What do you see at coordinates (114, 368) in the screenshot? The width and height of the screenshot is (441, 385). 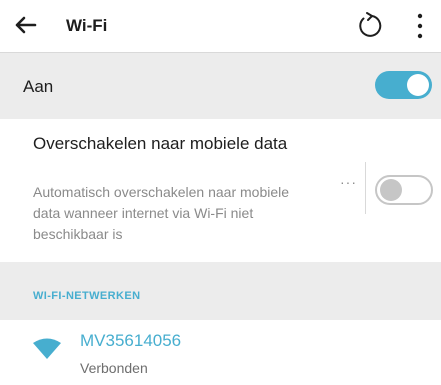 I see `network-status: Verbonden` at bounding box center [114, 368].